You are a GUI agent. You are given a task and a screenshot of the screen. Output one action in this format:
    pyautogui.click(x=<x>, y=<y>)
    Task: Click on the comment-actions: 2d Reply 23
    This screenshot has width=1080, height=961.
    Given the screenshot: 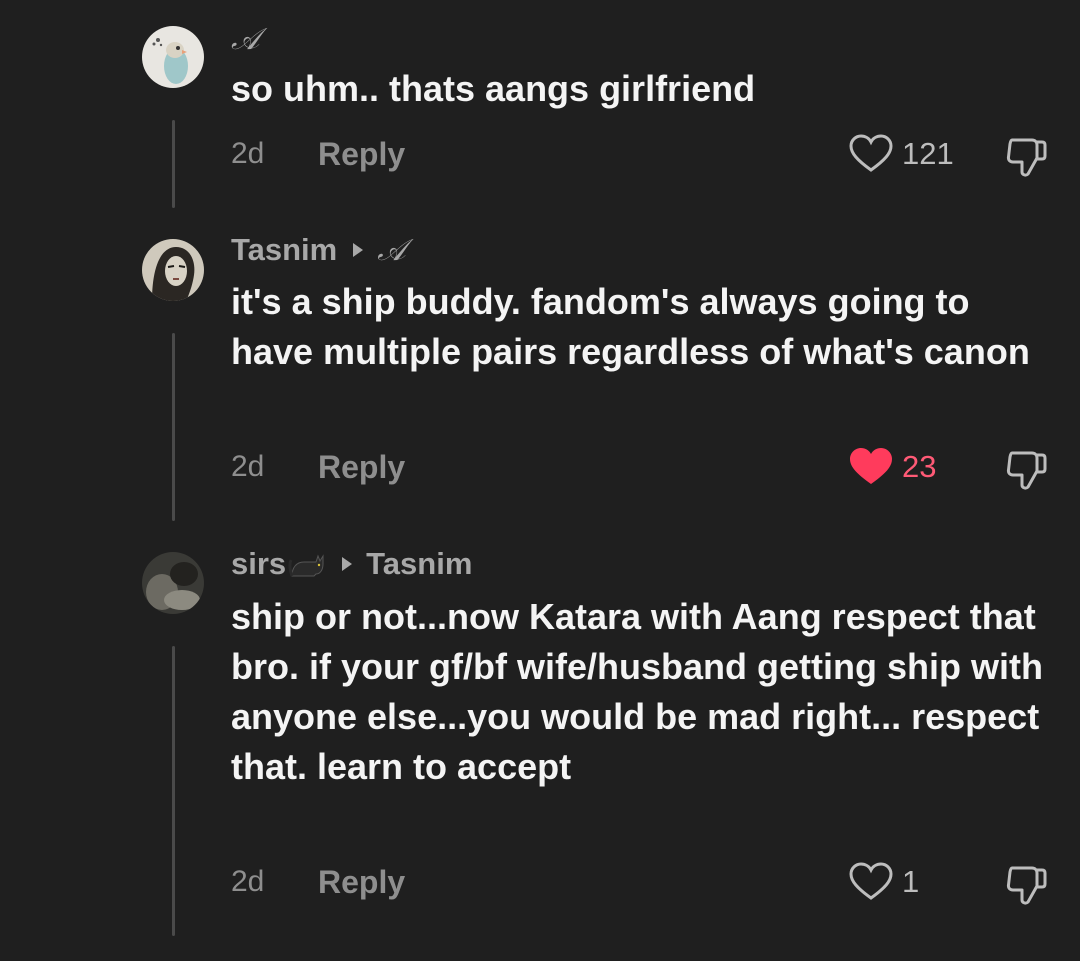 What is the action you would take?
    pyautogui.click(x=640, y=468)
    